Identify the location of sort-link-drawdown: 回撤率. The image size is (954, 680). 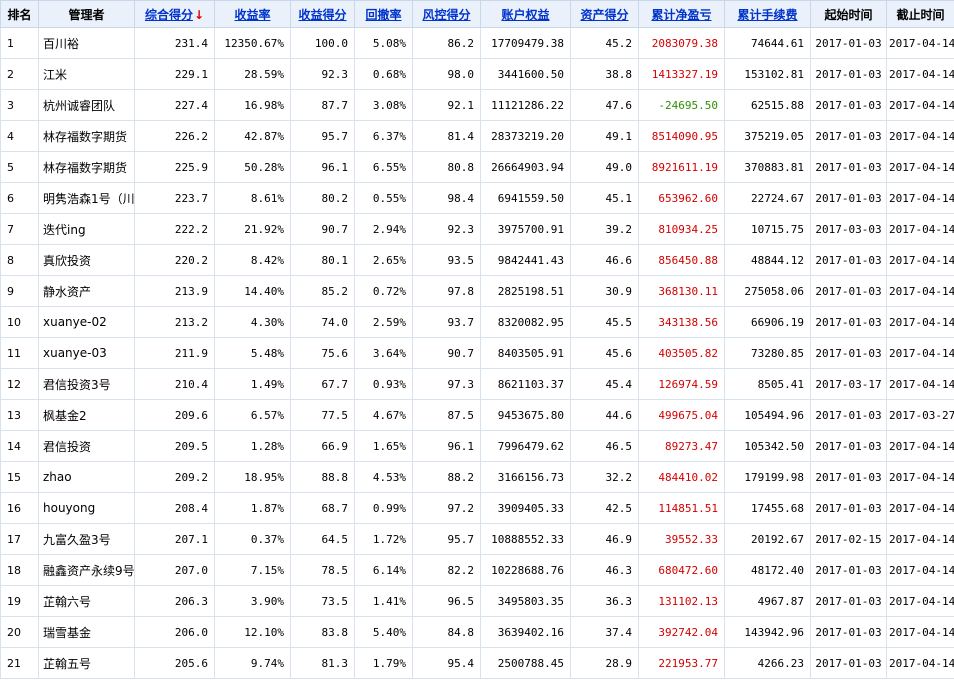
(383, 15).